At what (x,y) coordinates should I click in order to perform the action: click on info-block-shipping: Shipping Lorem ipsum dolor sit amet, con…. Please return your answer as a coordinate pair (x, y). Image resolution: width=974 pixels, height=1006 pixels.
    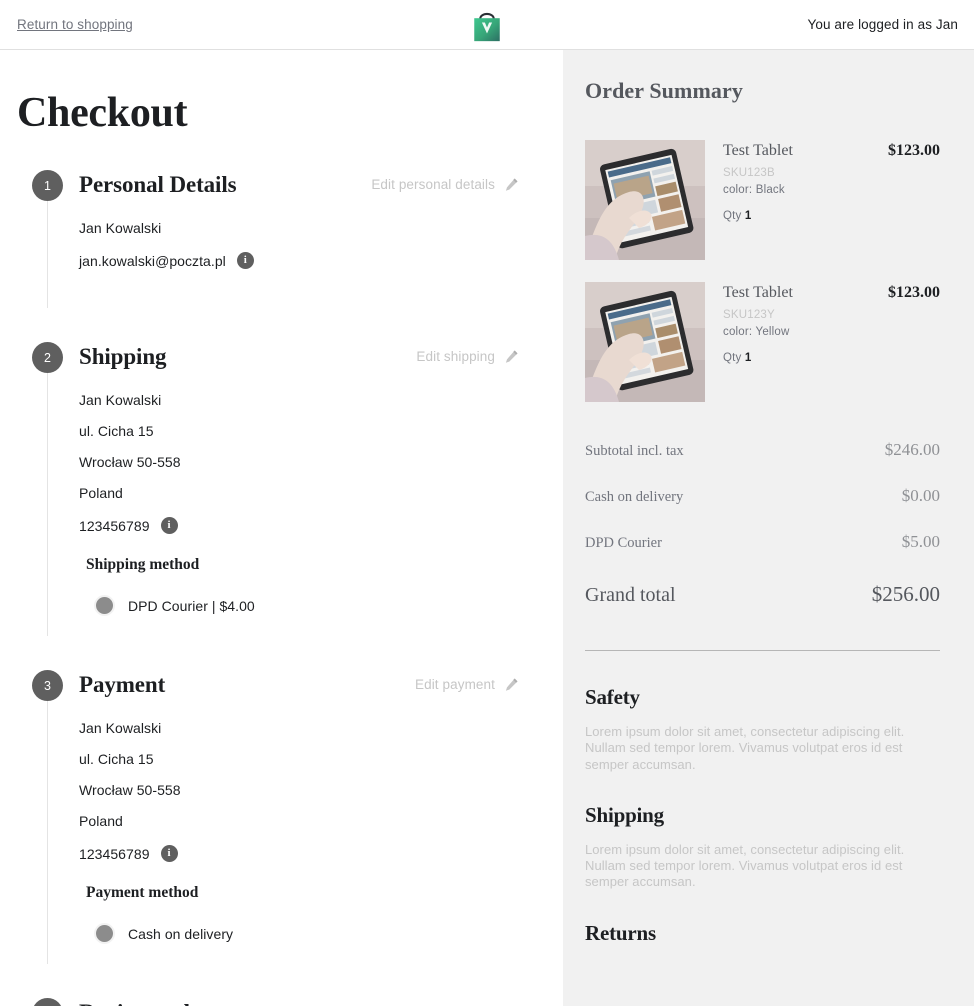
    Looking at the image, I should click on (762, 847).